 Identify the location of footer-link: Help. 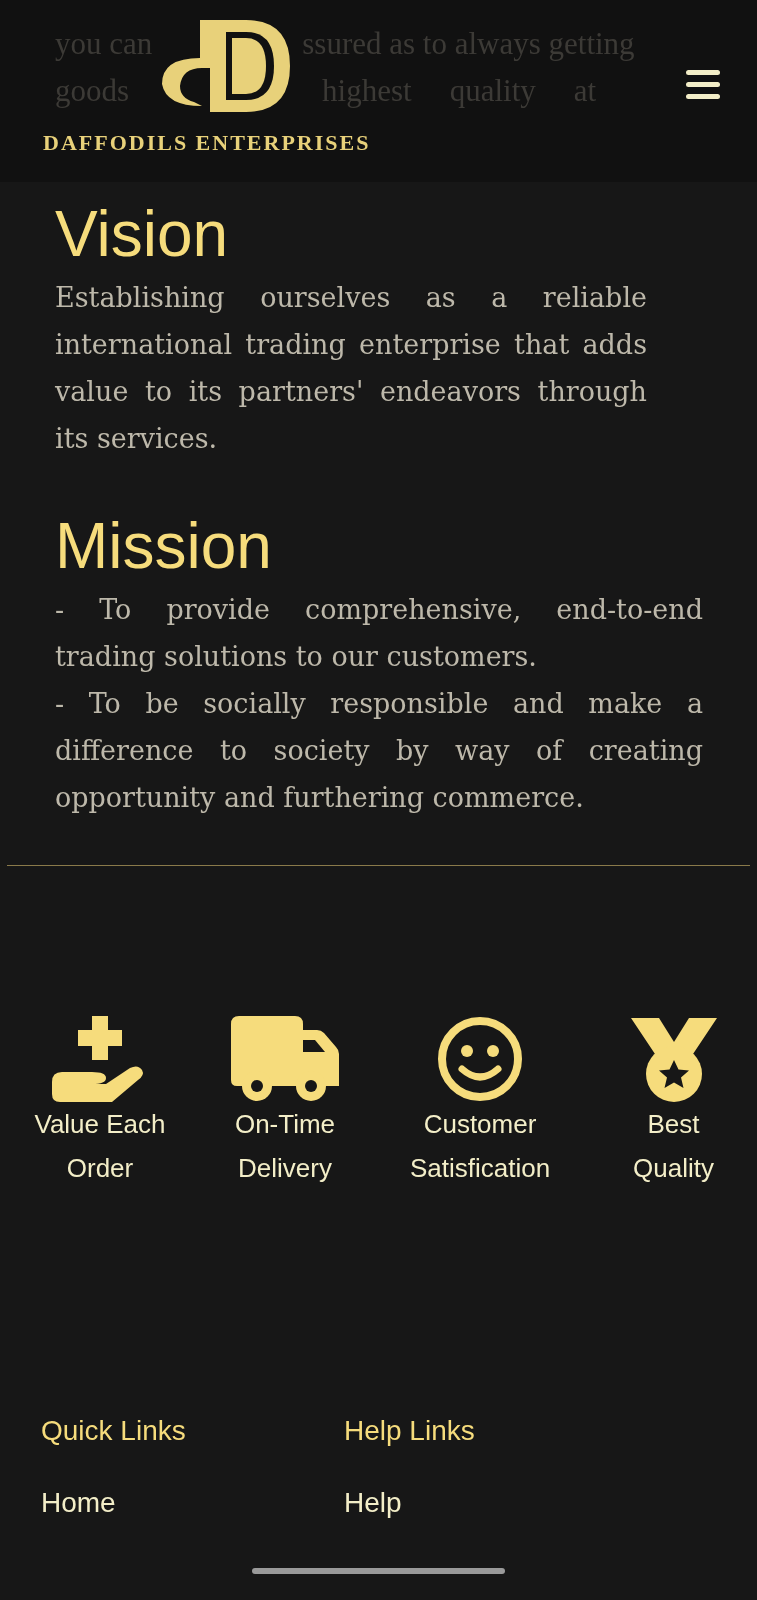
(495, 1503).